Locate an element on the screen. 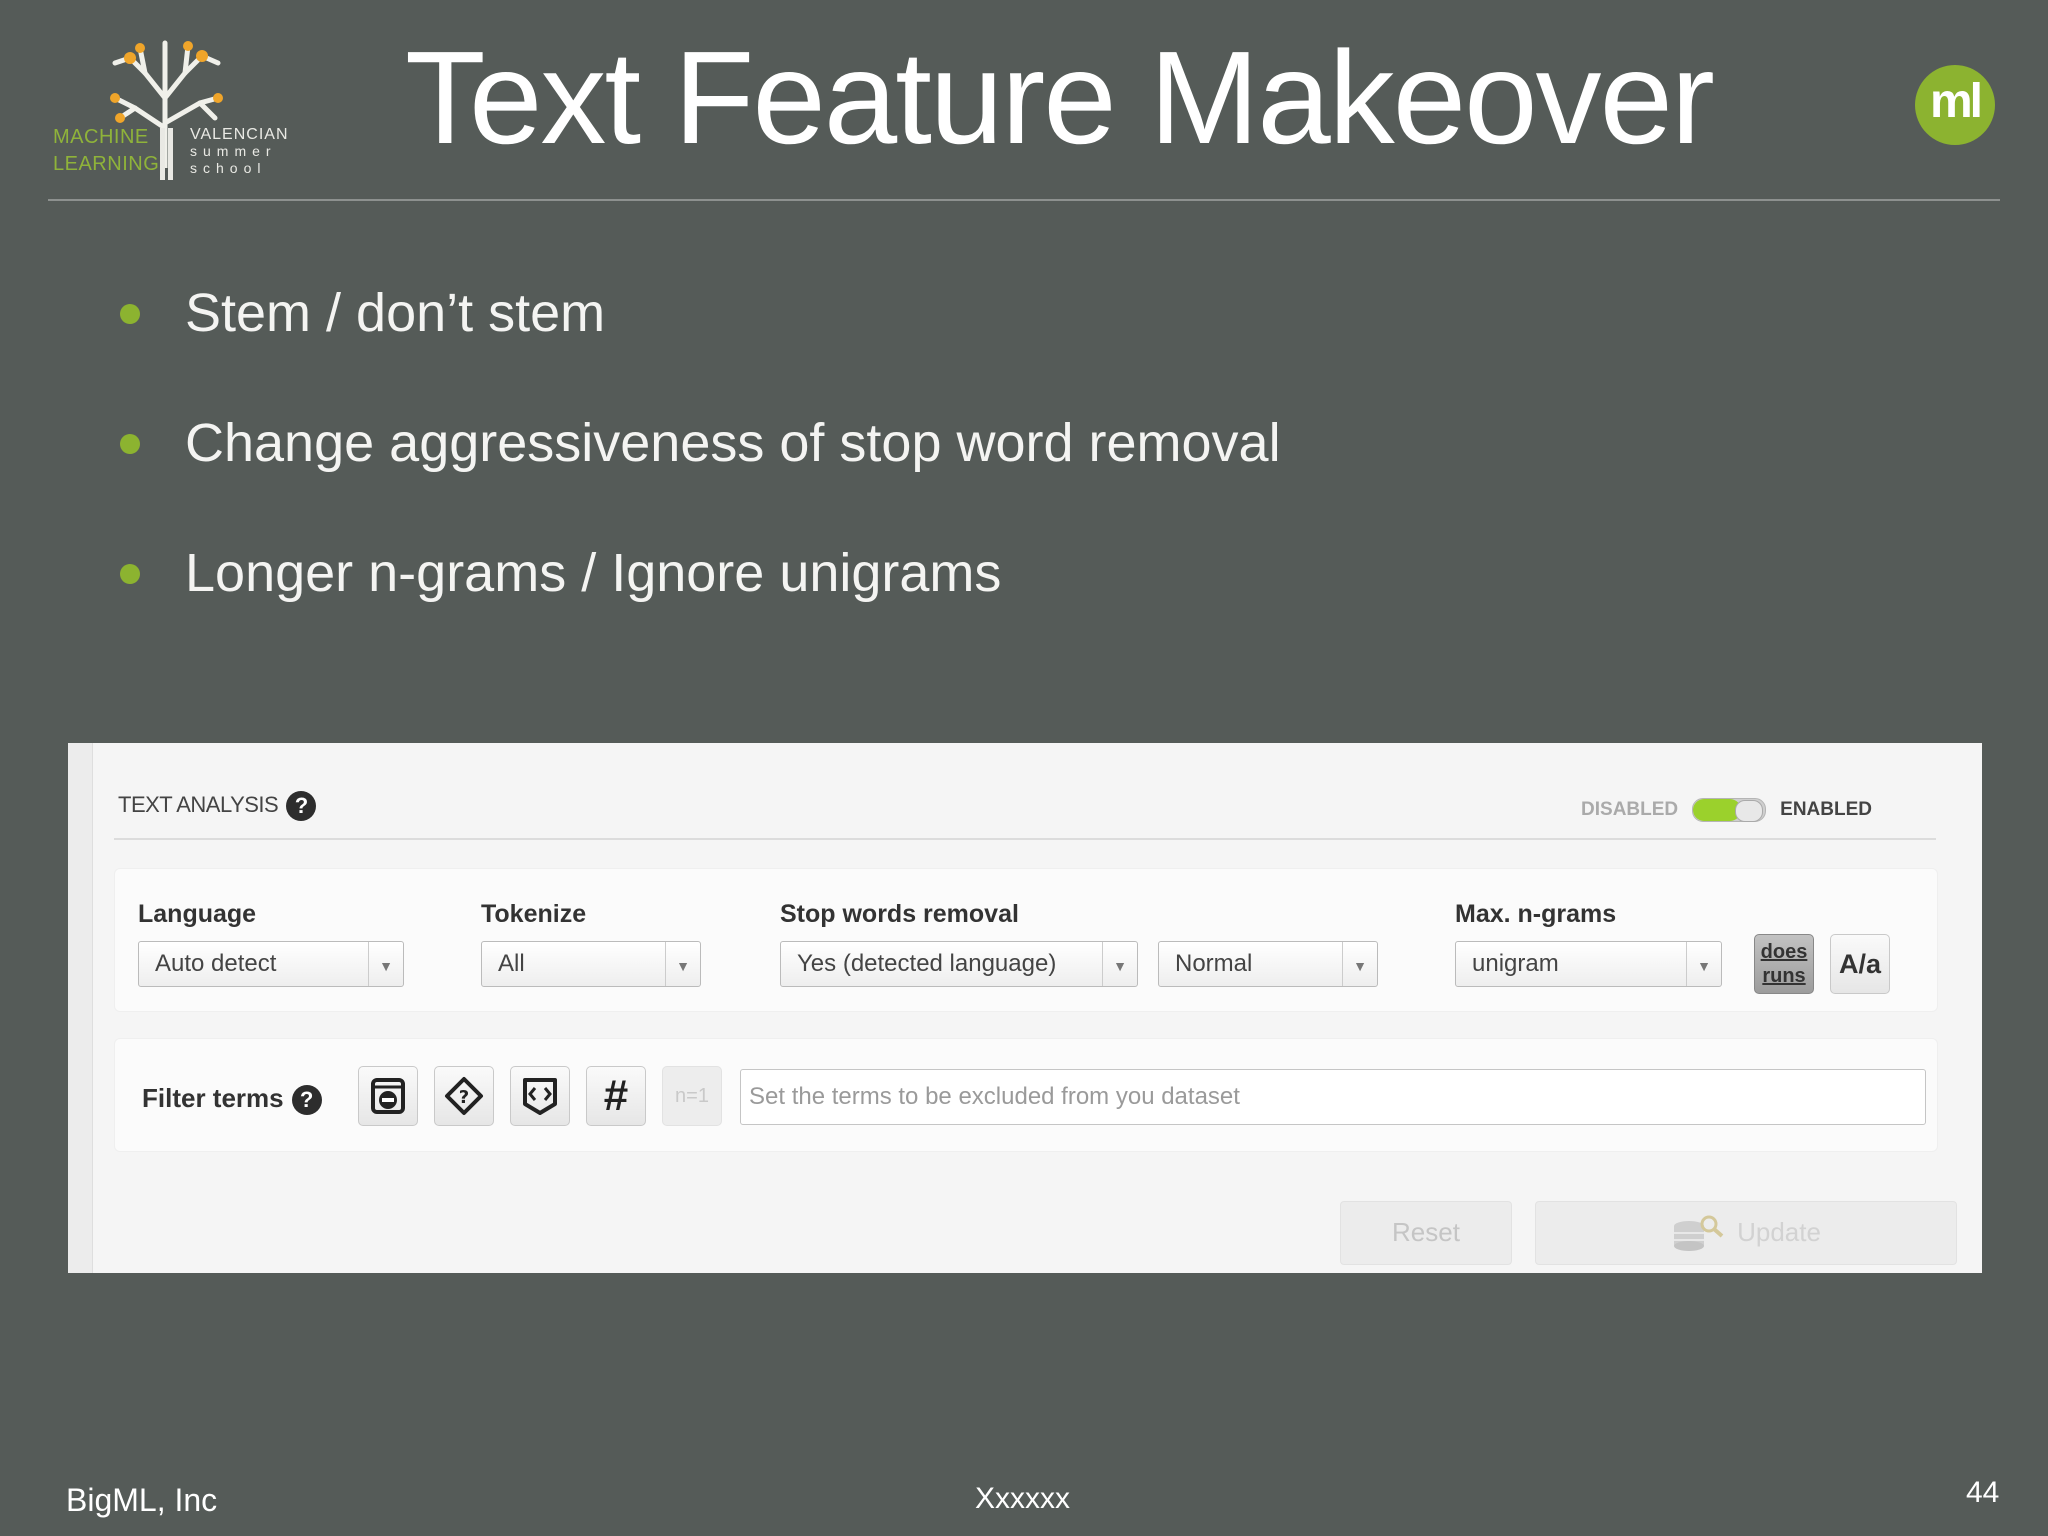 The width and height of the screenshot is (2048, 1536). toggle-disabled-label: DISABLED is located at coordinates (1630, 809).